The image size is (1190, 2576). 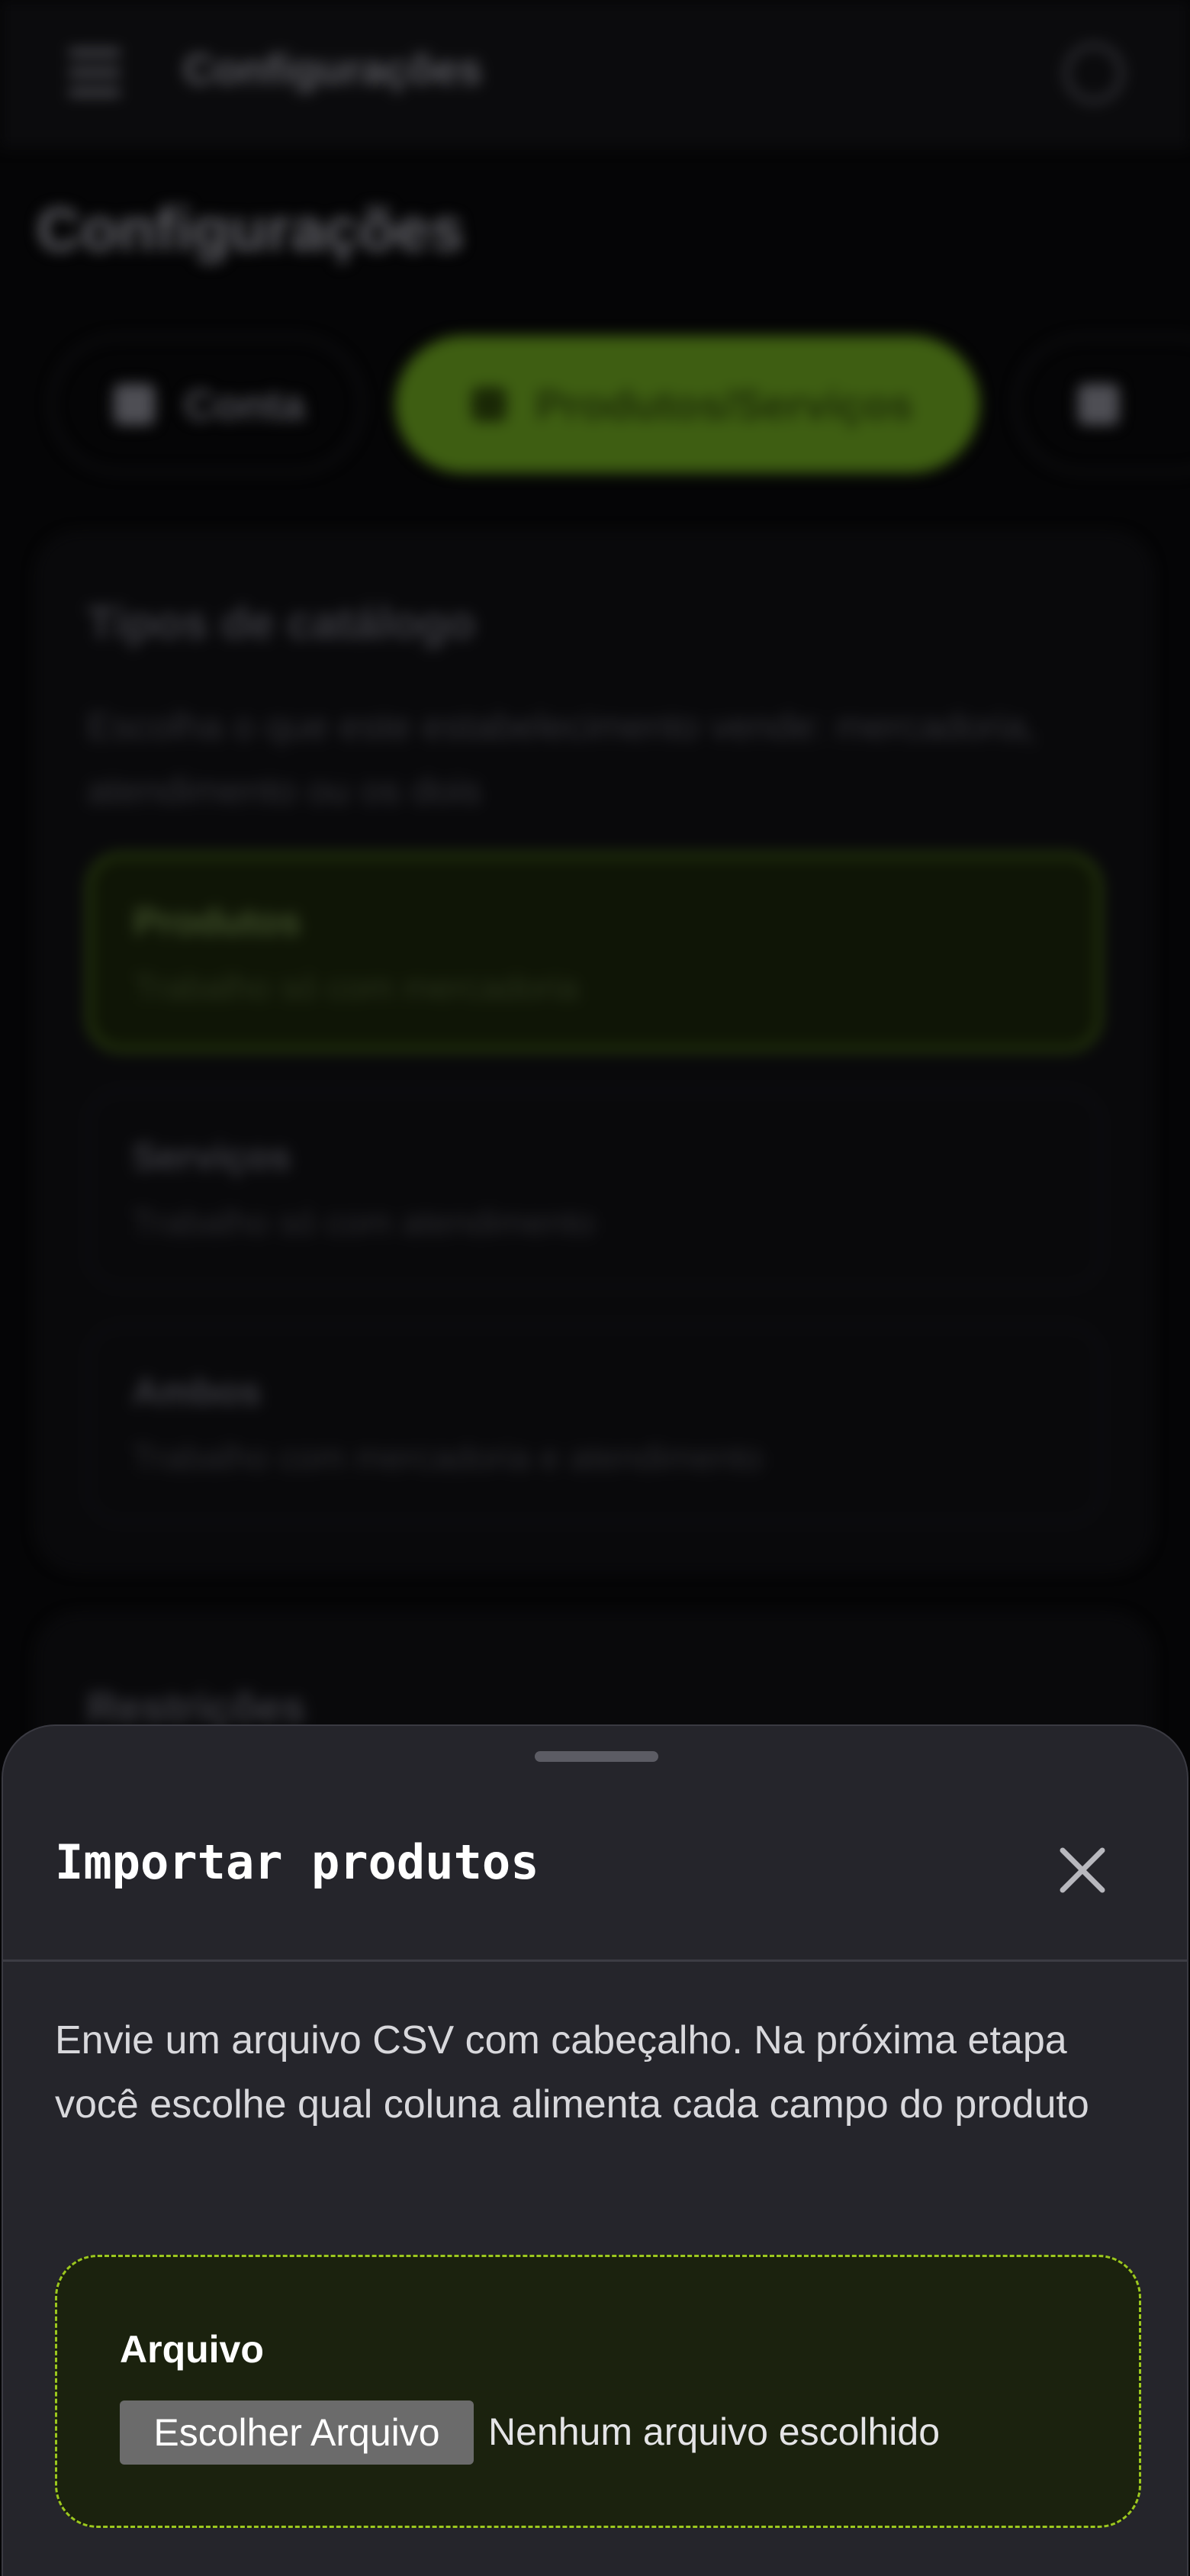 What do you see at coordinates (134, 404) in the screenshot?
I see `user-icon` at bounding box center [134, 404].